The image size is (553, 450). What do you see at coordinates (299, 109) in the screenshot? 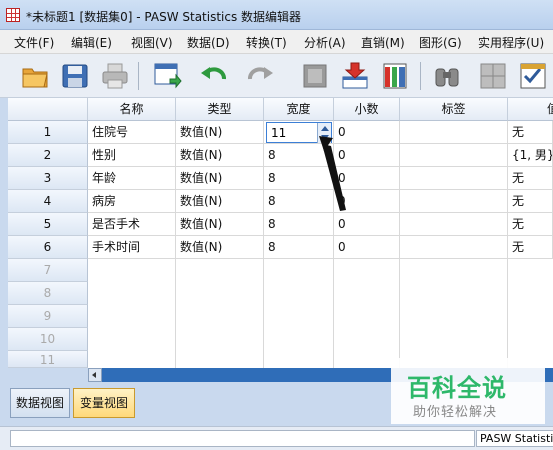
I see `column-header-width: 宽度` at bounding box center [299, 109].